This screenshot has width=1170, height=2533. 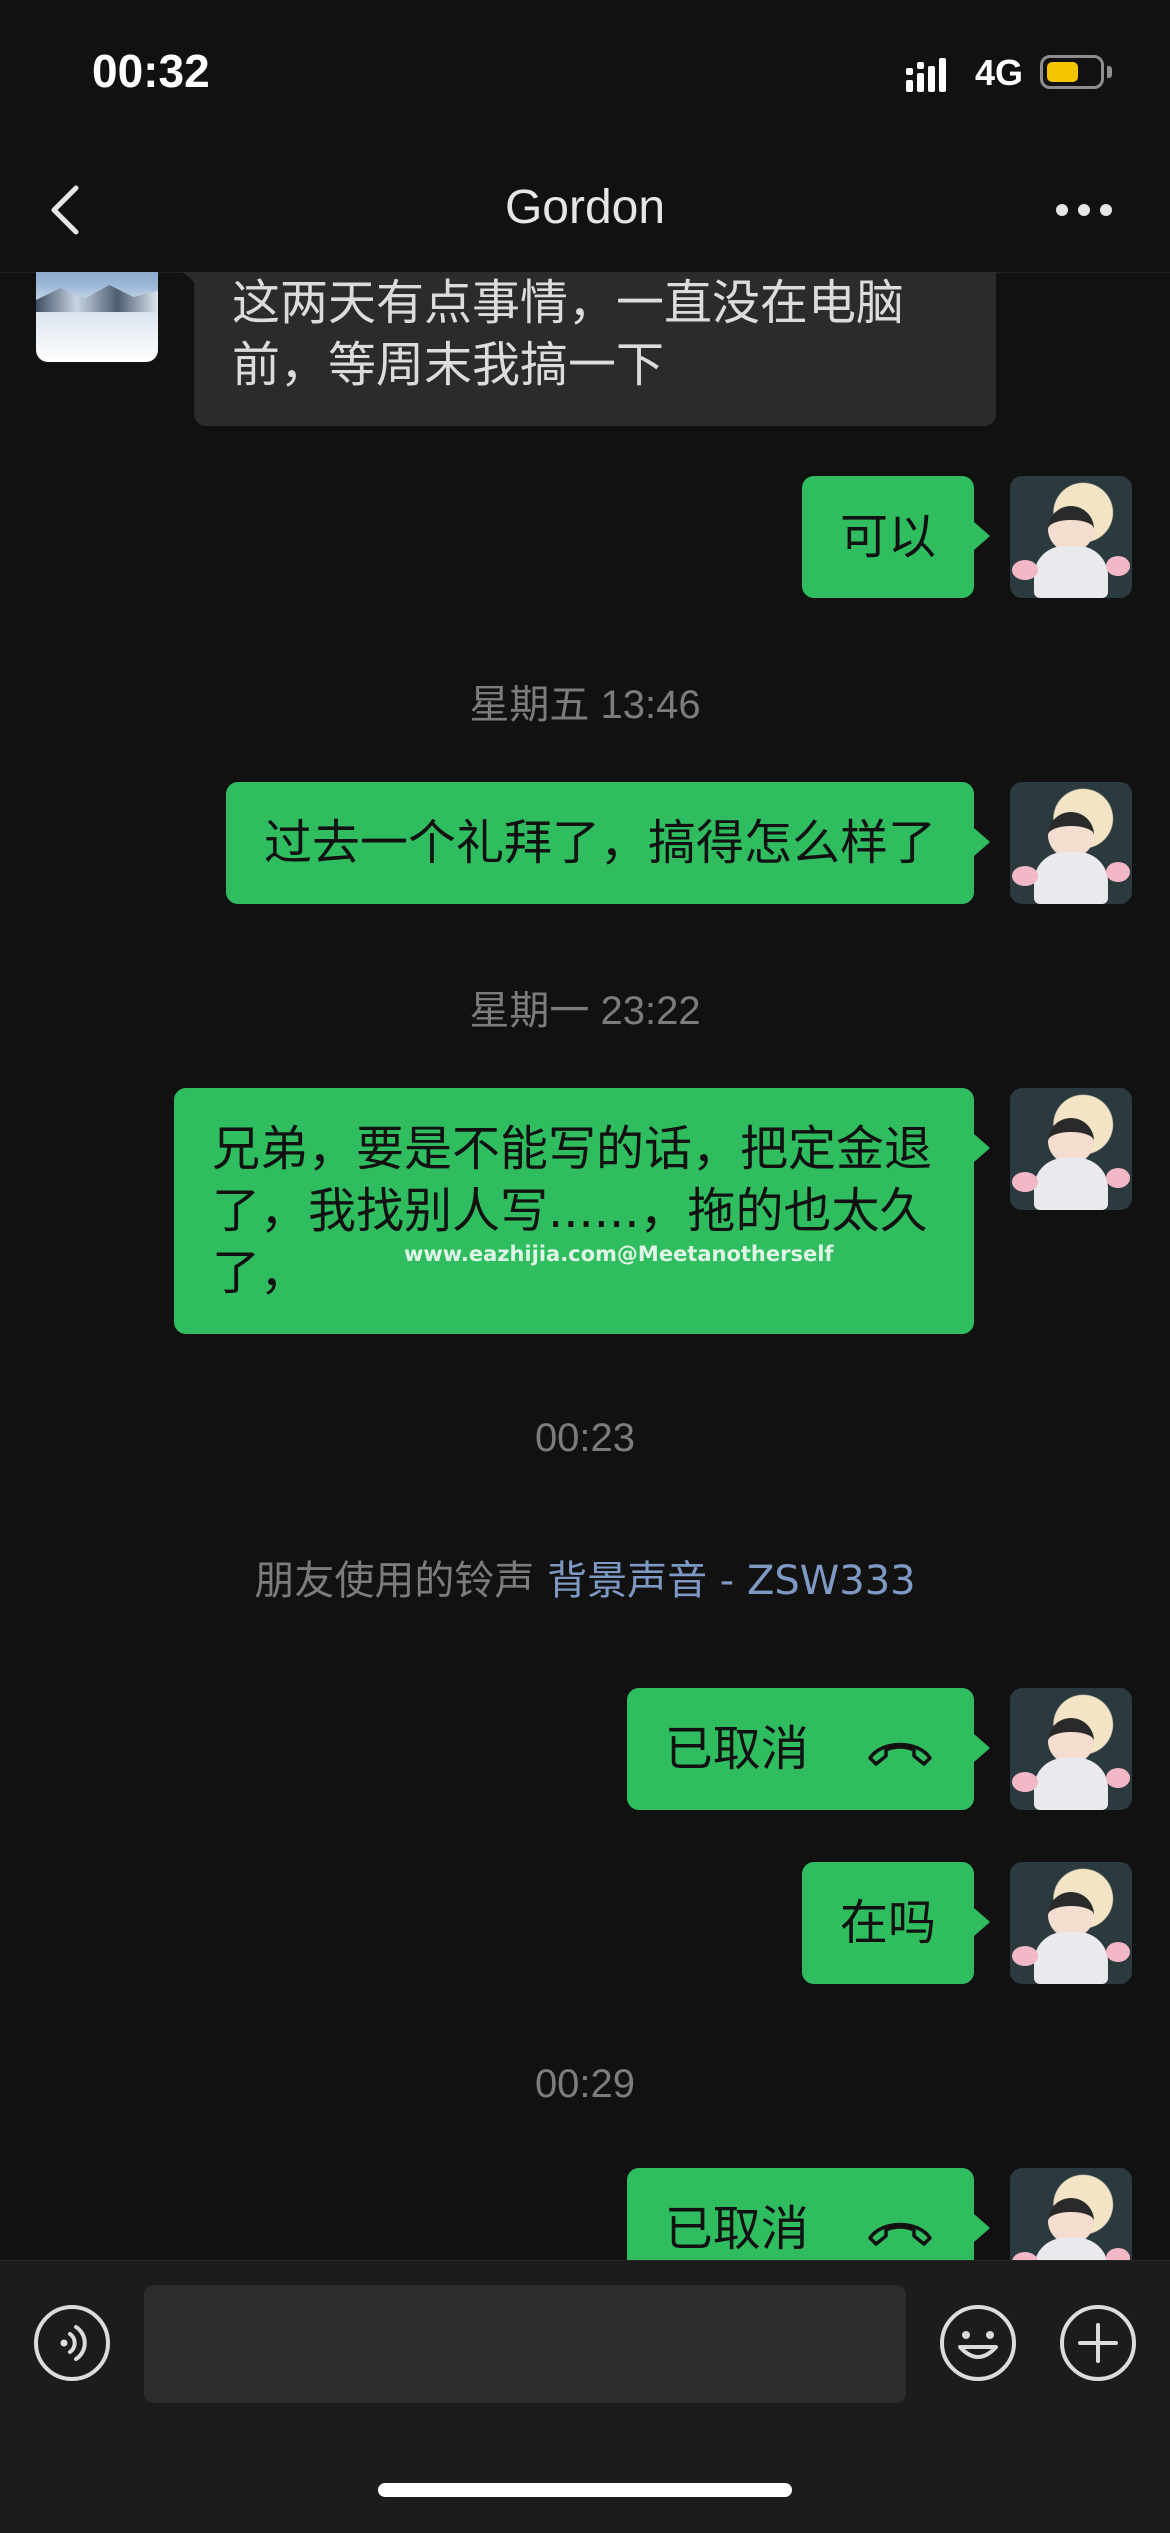 I want to click on voice-icon, so click(x=72, y=2343).